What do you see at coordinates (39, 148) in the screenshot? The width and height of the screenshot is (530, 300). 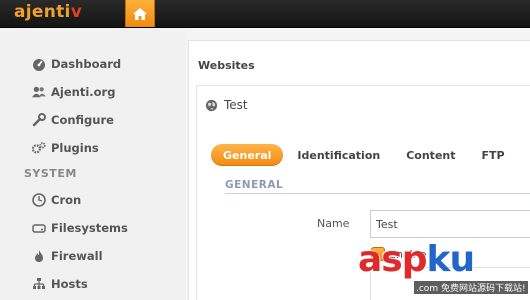 I see `cogs-icon` at bounding box center [39, 148].